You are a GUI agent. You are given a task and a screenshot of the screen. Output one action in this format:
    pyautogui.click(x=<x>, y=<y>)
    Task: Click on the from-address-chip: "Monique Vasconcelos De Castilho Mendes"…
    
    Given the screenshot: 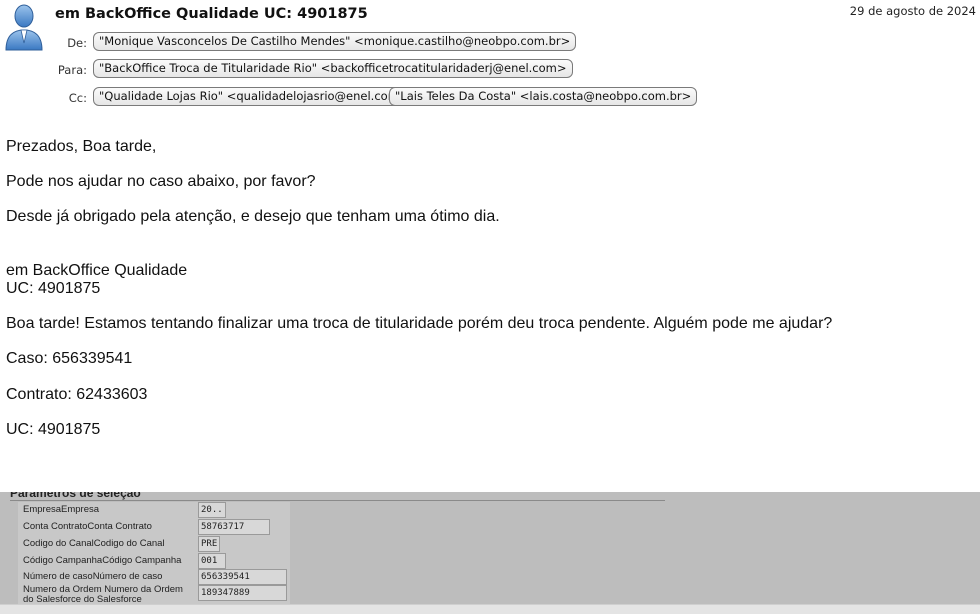 What is the action you would take?
    pyautogui.click(x=335, y=41)
    